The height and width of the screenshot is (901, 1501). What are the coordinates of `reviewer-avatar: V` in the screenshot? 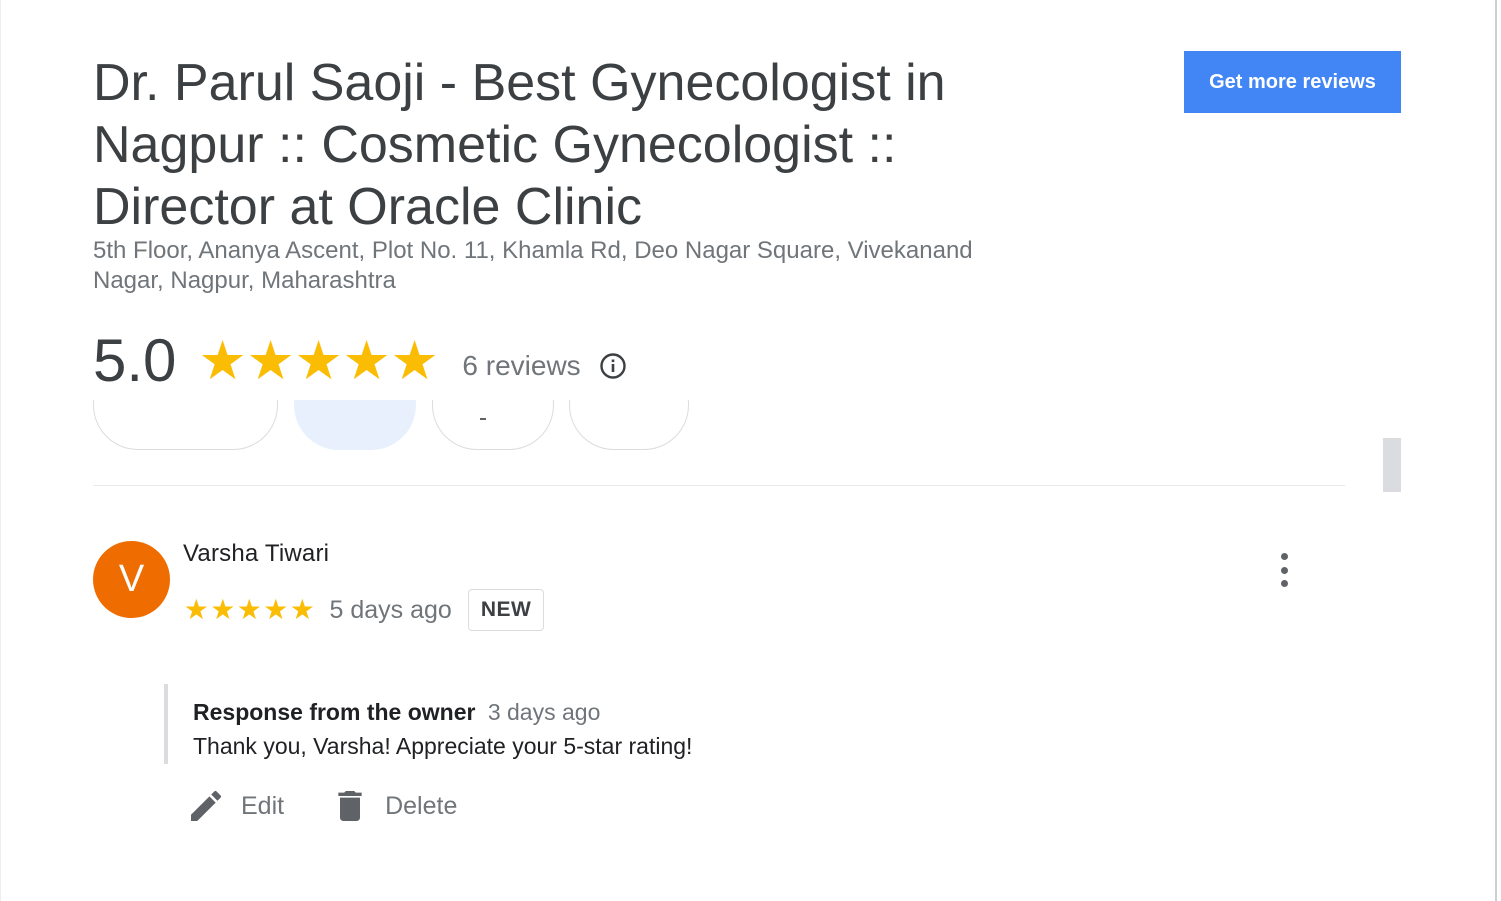 It's located at (131, 579).